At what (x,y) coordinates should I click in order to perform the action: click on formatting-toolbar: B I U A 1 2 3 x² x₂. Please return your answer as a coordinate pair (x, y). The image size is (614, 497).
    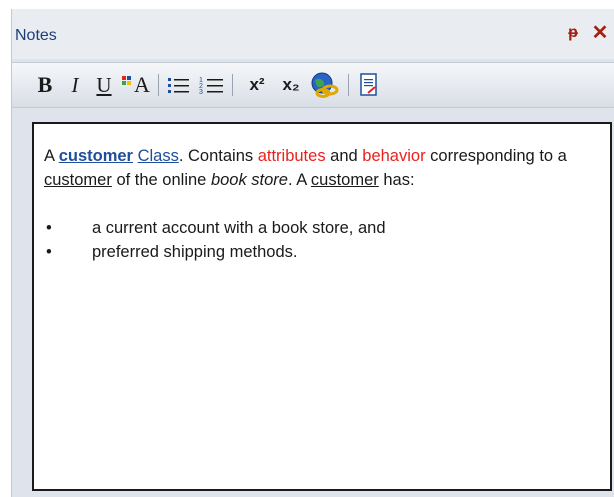
    Looking at the image, I should click on (313, 85).